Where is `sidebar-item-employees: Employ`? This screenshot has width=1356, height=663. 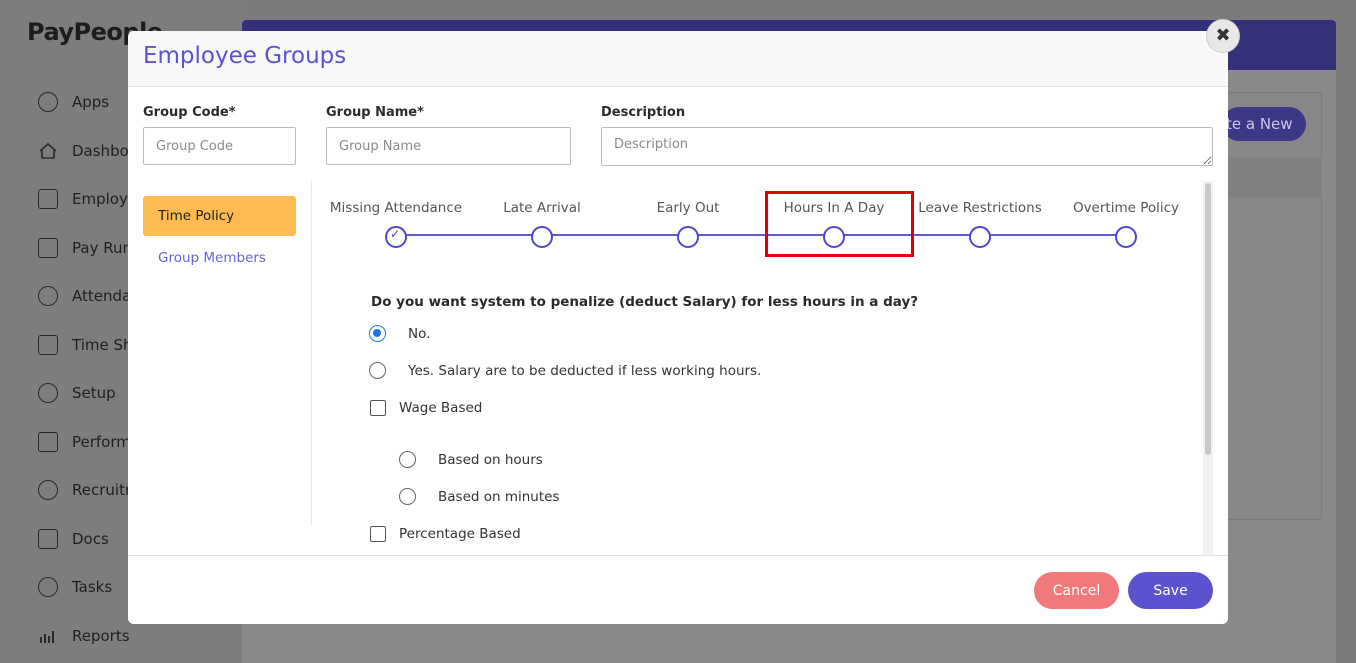 sidebar-item-employees: Employ is located at coordinates (89, 199).